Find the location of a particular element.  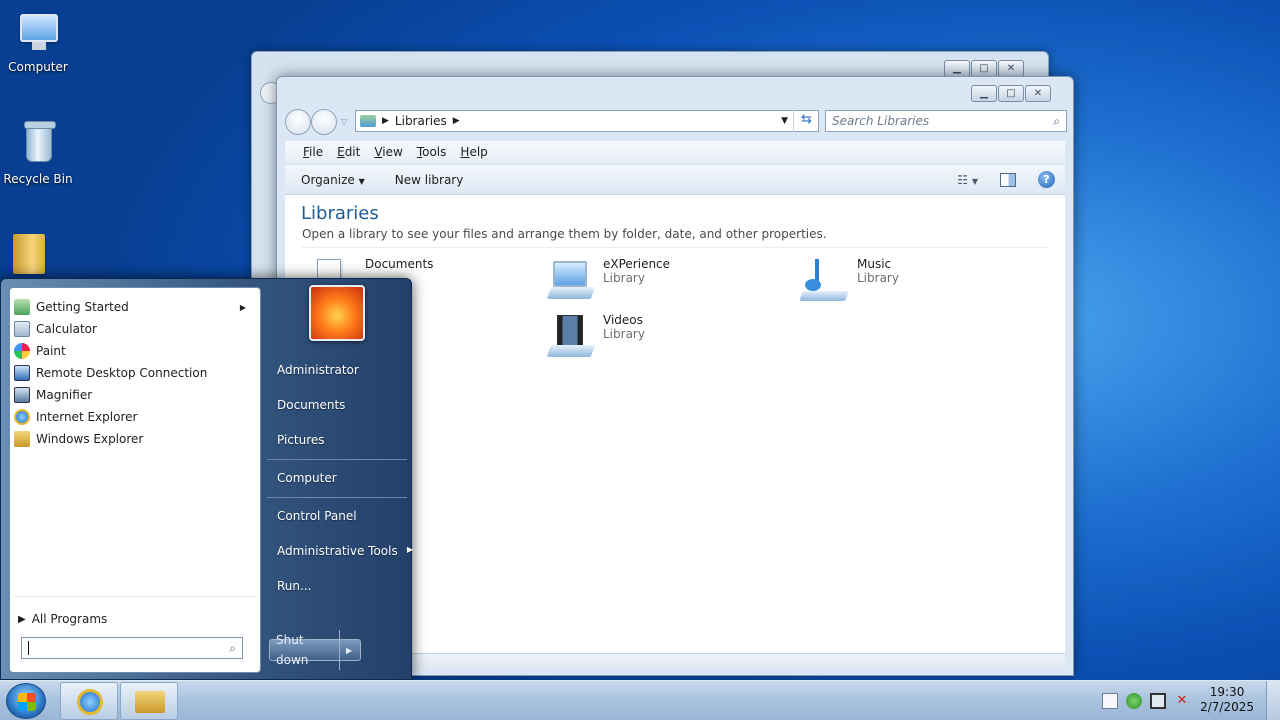

remote-desktop-icon is located at coordinates (22, 373).